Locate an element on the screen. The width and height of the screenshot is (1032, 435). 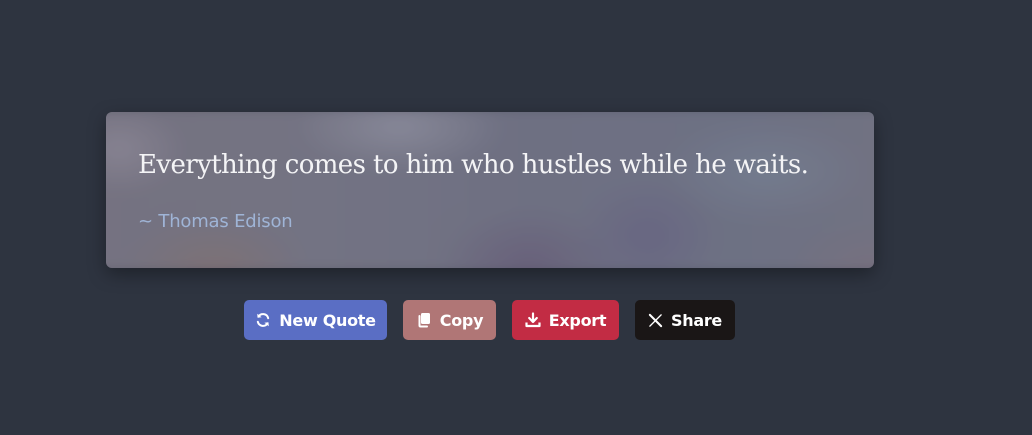
export-label: Export is located at coordinates (577, 320).